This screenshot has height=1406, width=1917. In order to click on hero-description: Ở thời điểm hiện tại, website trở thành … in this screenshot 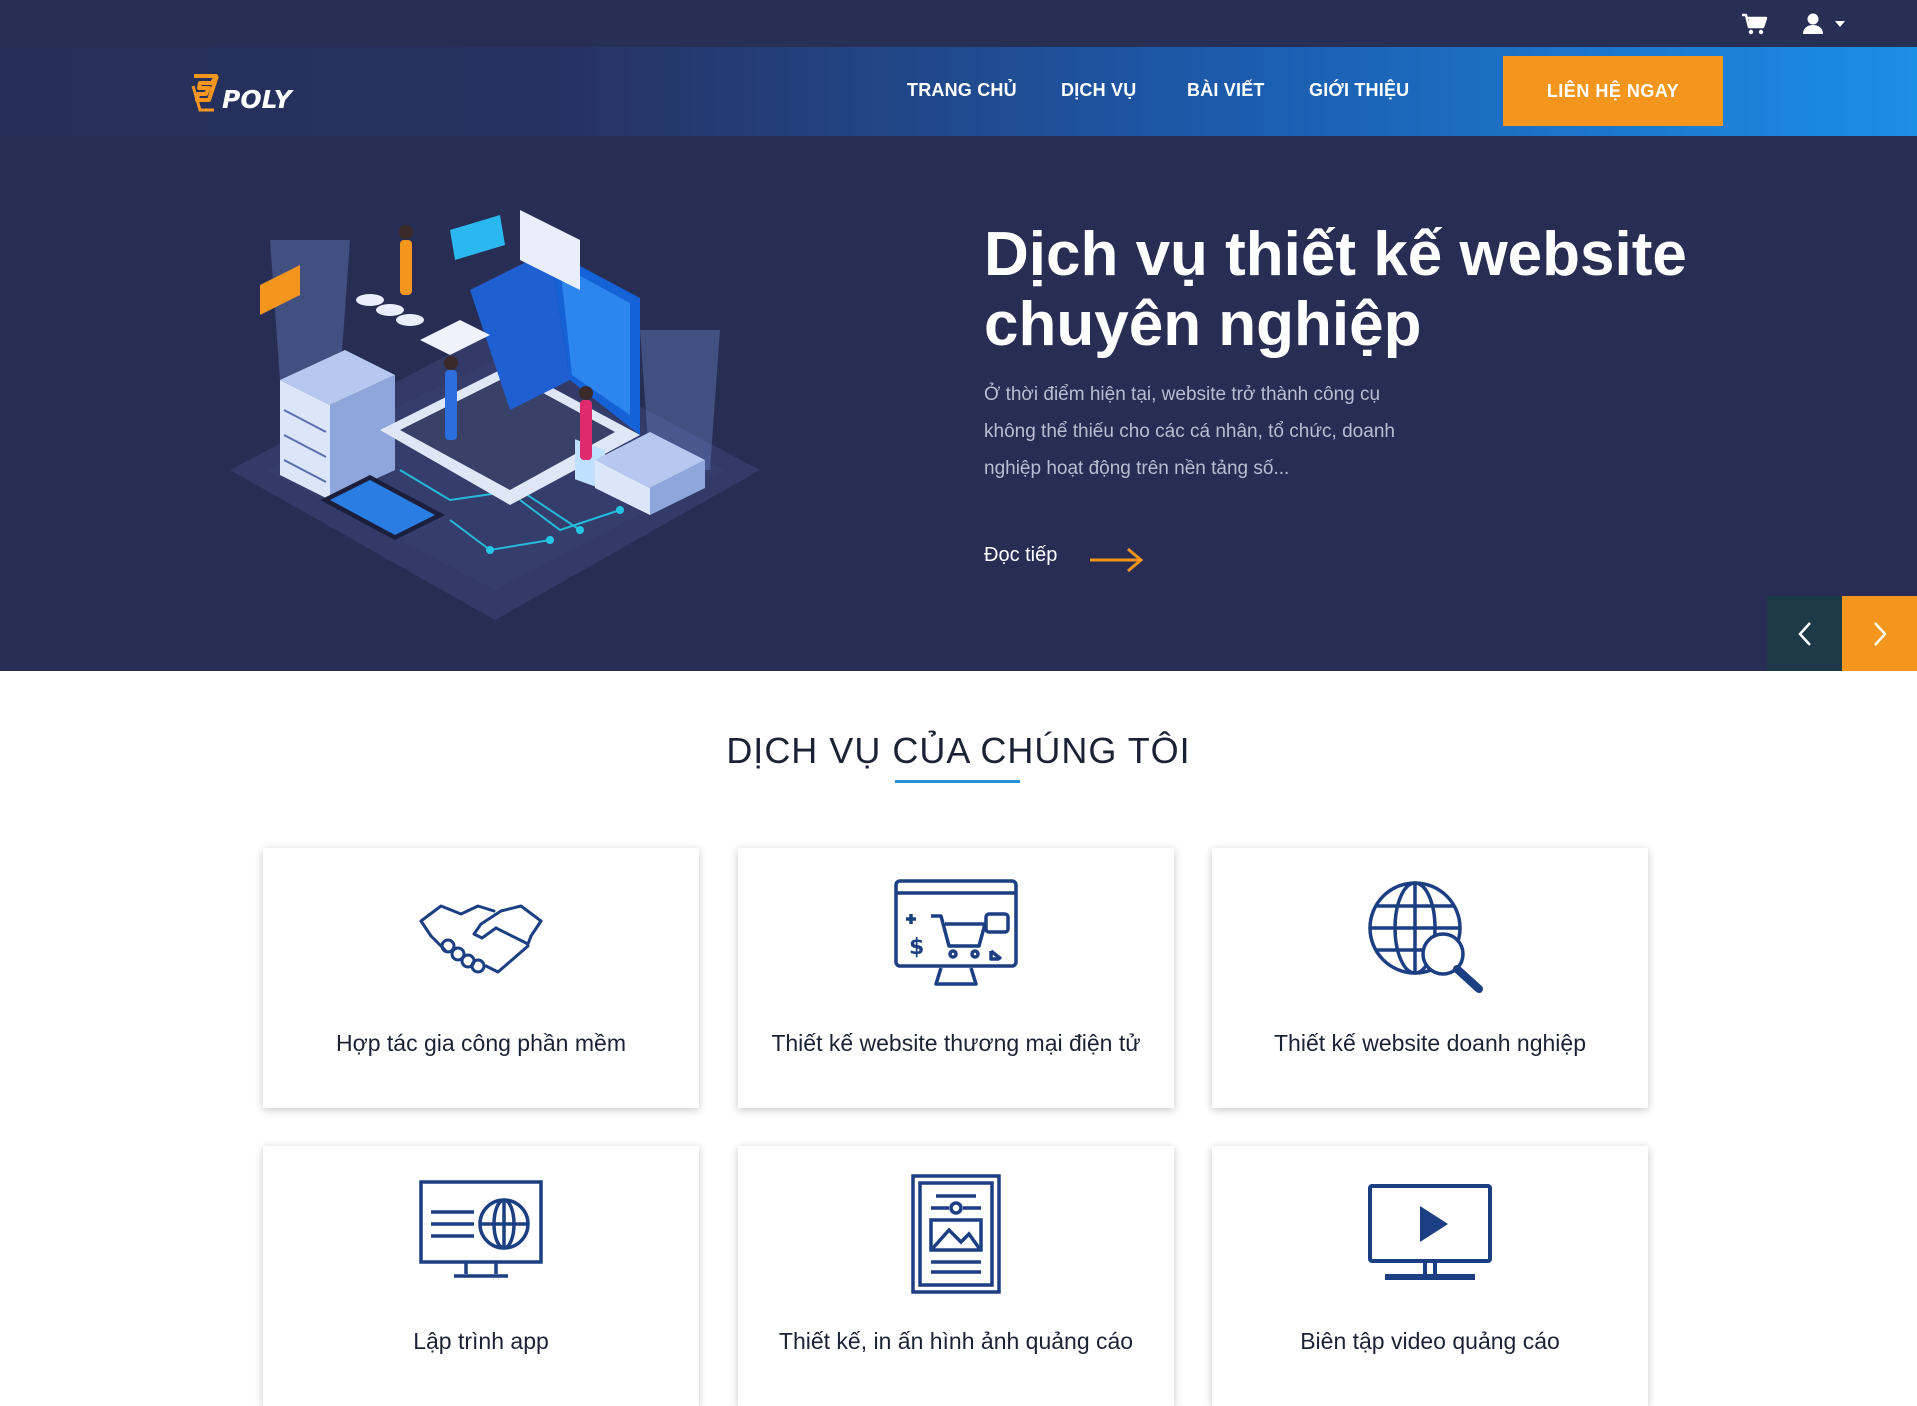, I will do `click(1214, 431)`.